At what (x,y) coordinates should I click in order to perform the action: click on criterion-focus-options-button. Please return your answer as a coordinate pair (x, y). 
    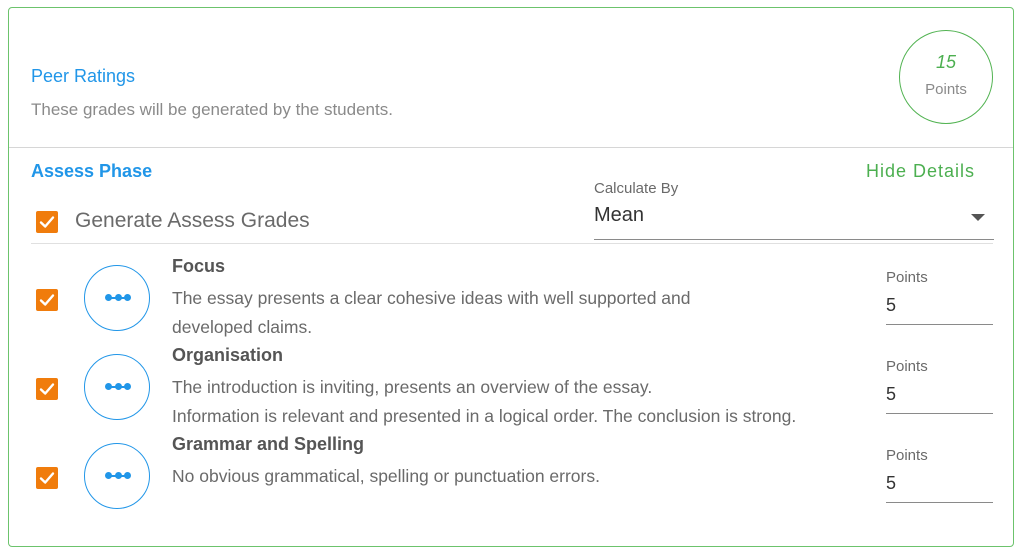
    Looking at the image, I should click on (117, 298).